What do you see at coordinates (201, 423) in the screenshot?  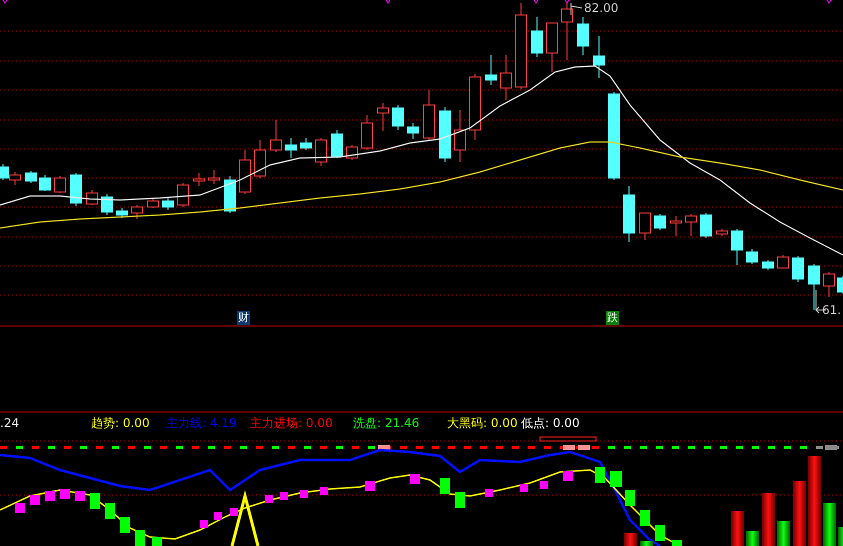 I see `indicator-readout: 主力线: 4.19` at bounding box center [201, 423].